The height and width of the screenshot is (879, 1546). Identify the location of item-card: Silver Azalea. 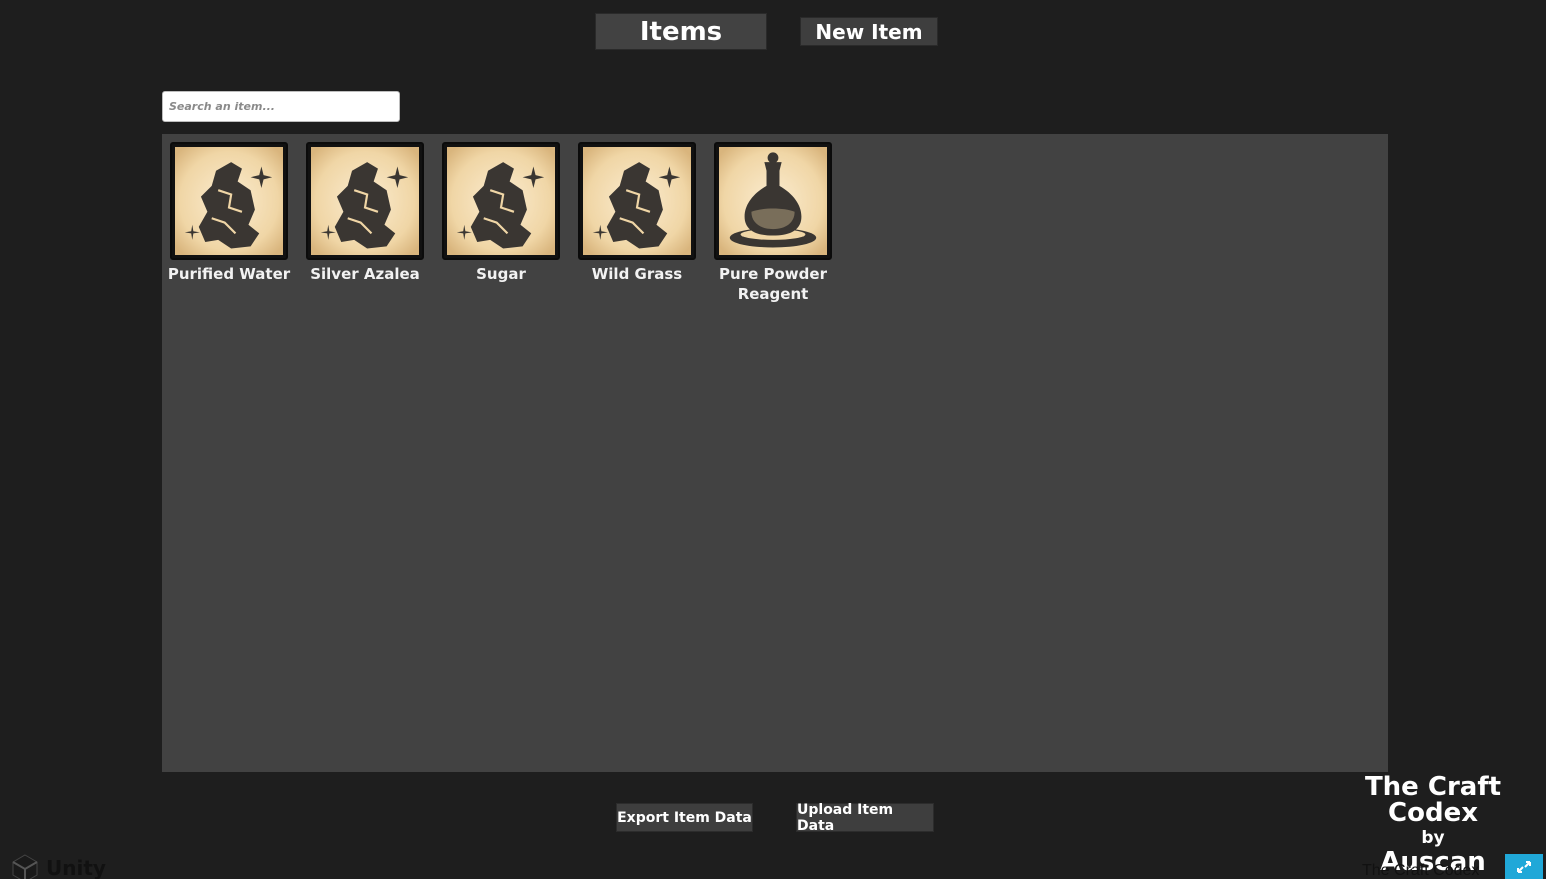
(365, 213).